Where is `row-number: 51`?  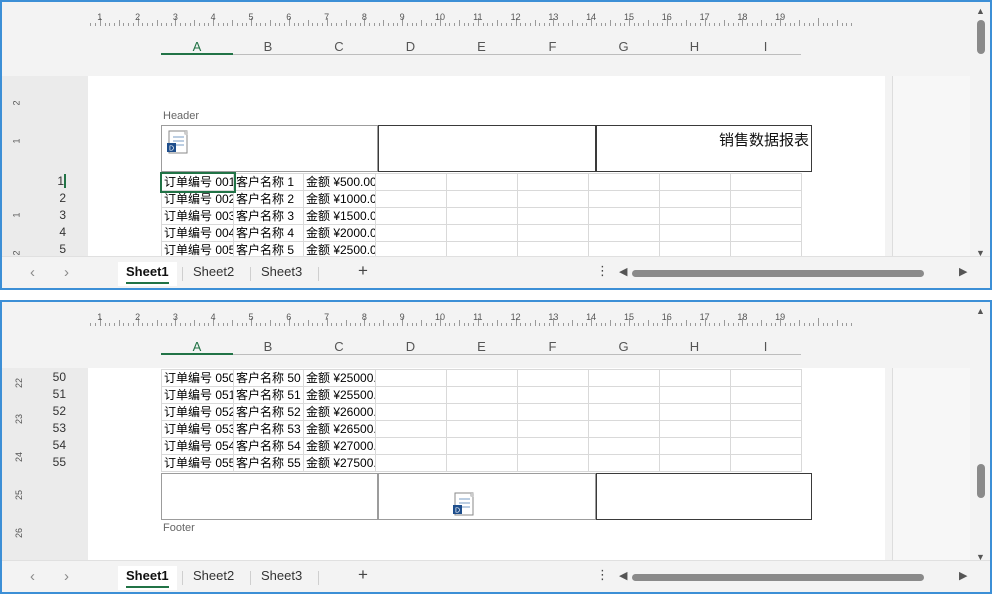 row-number: 51 is located at coordinates (51, 394).